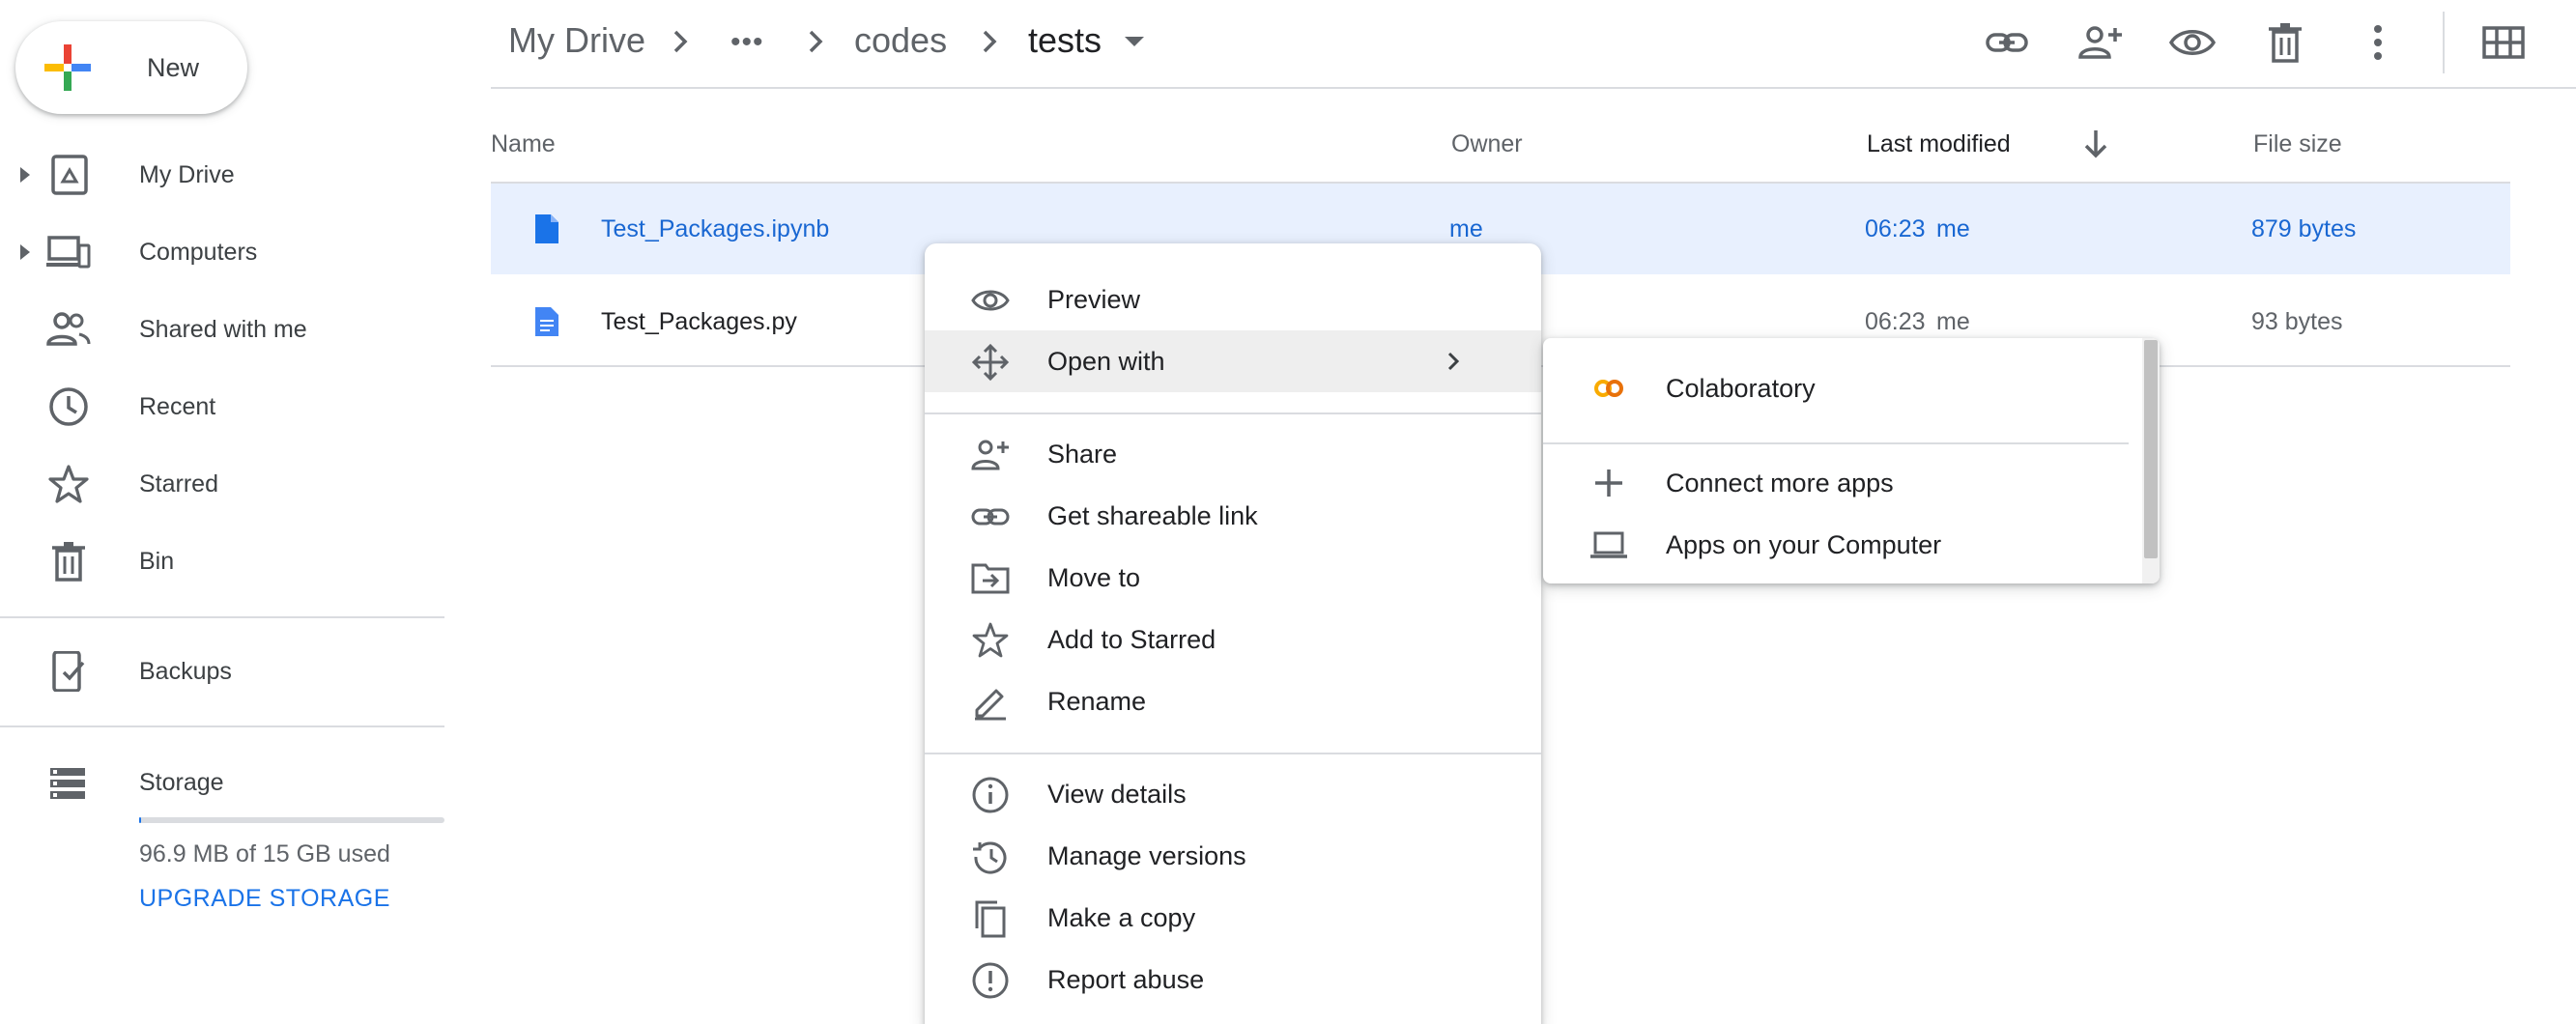 Image resolution: width=2576 pixels, height=1024 pixels. I want to click on clock-icon, so click(69, 406).